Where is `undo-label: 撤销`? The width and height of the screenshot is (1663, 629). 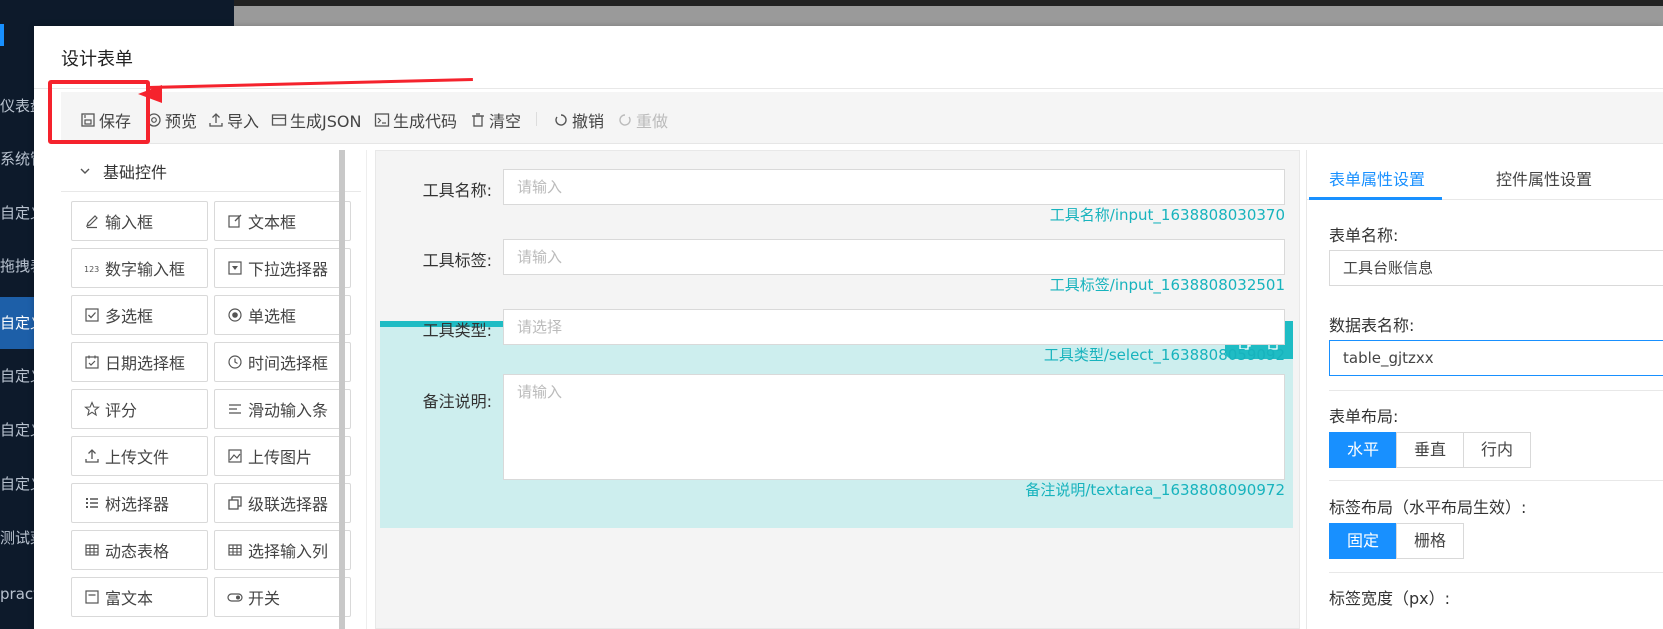
undo-label: 撤销 is located at coordinates (588, 121).